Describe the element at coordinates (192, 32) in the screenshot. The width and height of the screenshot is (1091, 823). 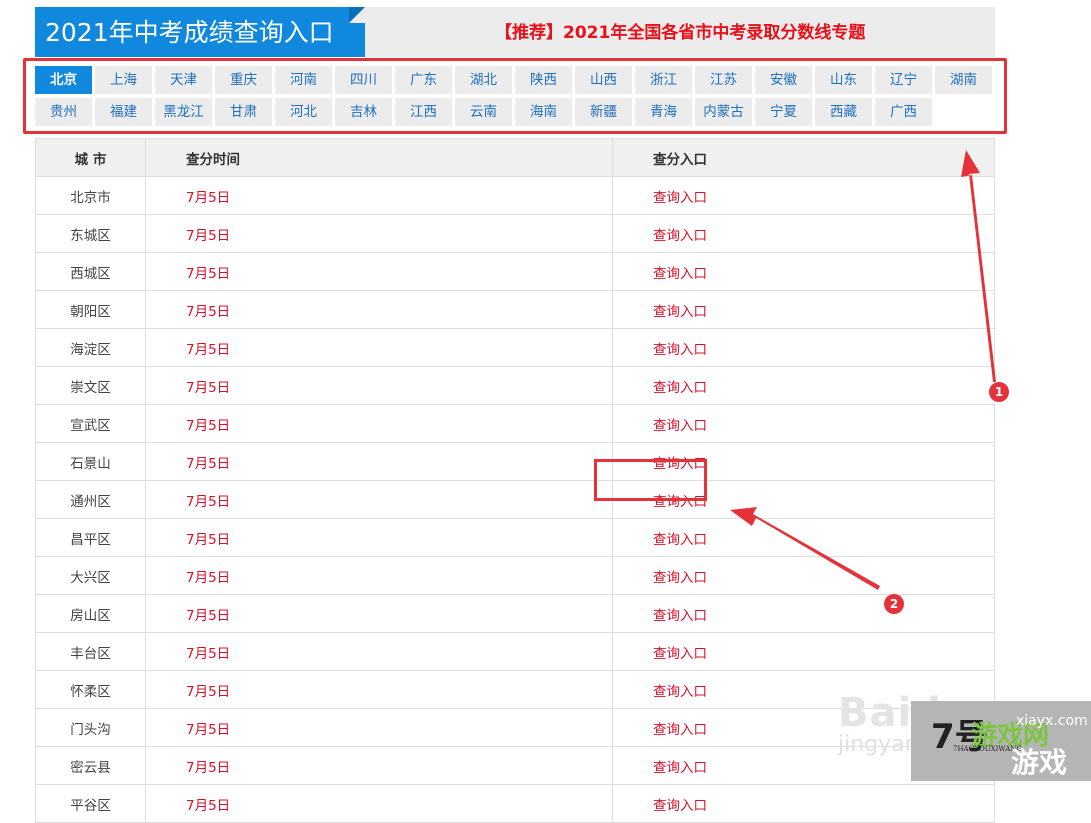
I see `page-title: 2021年中考成绩查询入口` at that location.